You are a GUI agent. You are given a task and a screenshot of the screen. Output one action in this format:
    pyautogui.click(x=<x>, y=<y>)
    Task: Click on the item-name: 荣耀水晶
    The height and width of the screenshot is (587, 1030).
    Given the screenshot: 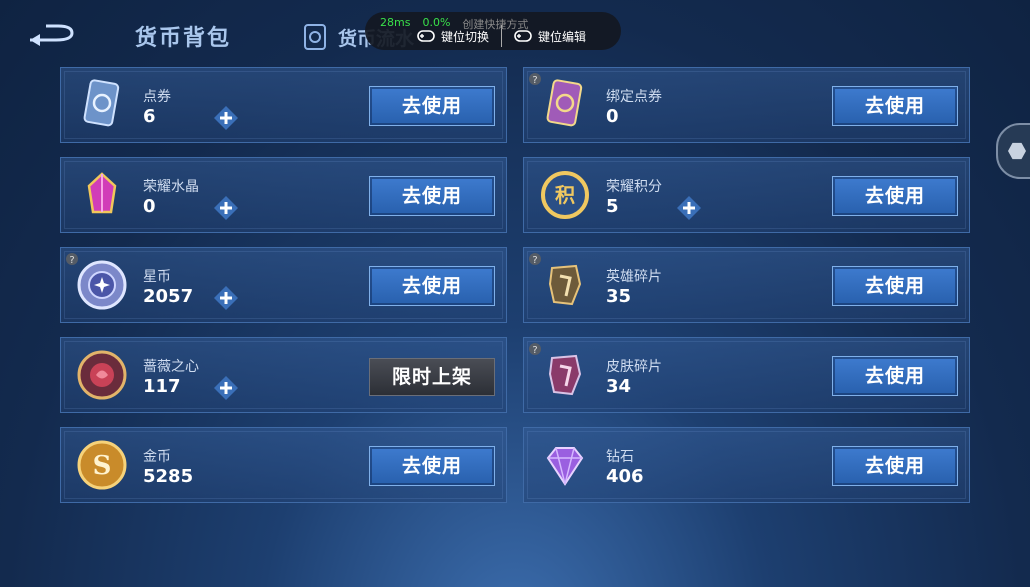 What is the action you would take?
    pyautogui.click(x=171, y=187)
    